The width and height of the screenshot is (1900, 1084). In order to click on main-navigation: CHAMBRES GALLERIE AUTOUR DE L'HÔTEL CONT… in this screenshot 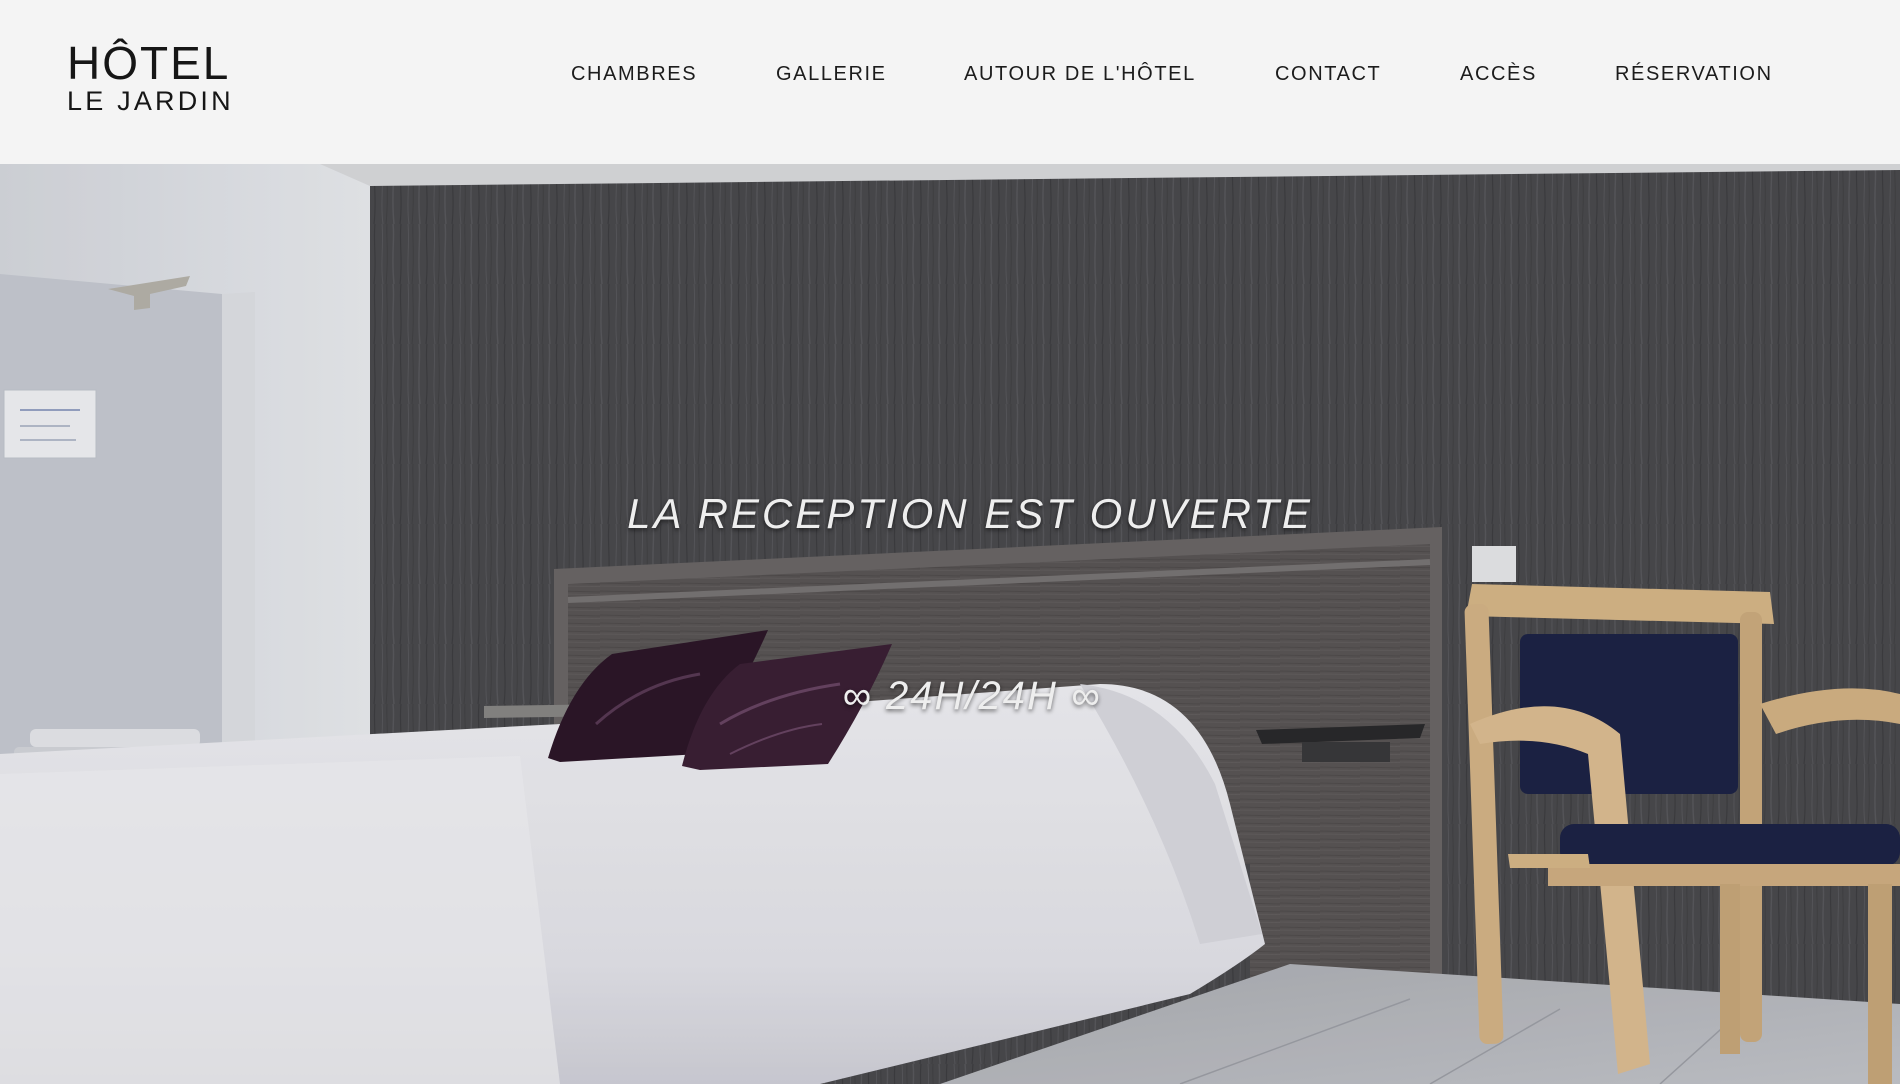, I will do `click(950, 74)`.